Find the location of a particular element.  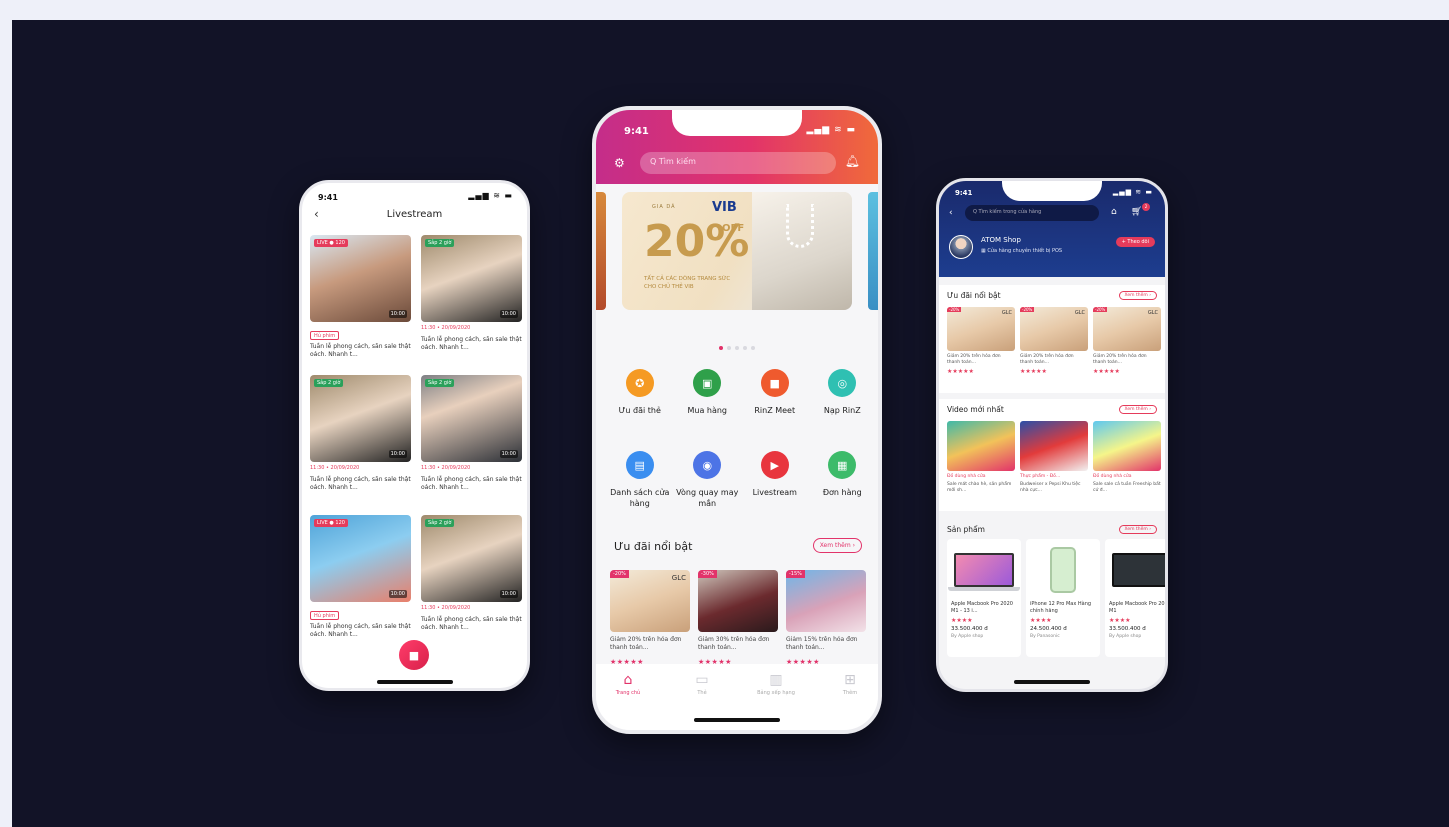

home-icon: ⌂ is located at coordinates (1114, 212).